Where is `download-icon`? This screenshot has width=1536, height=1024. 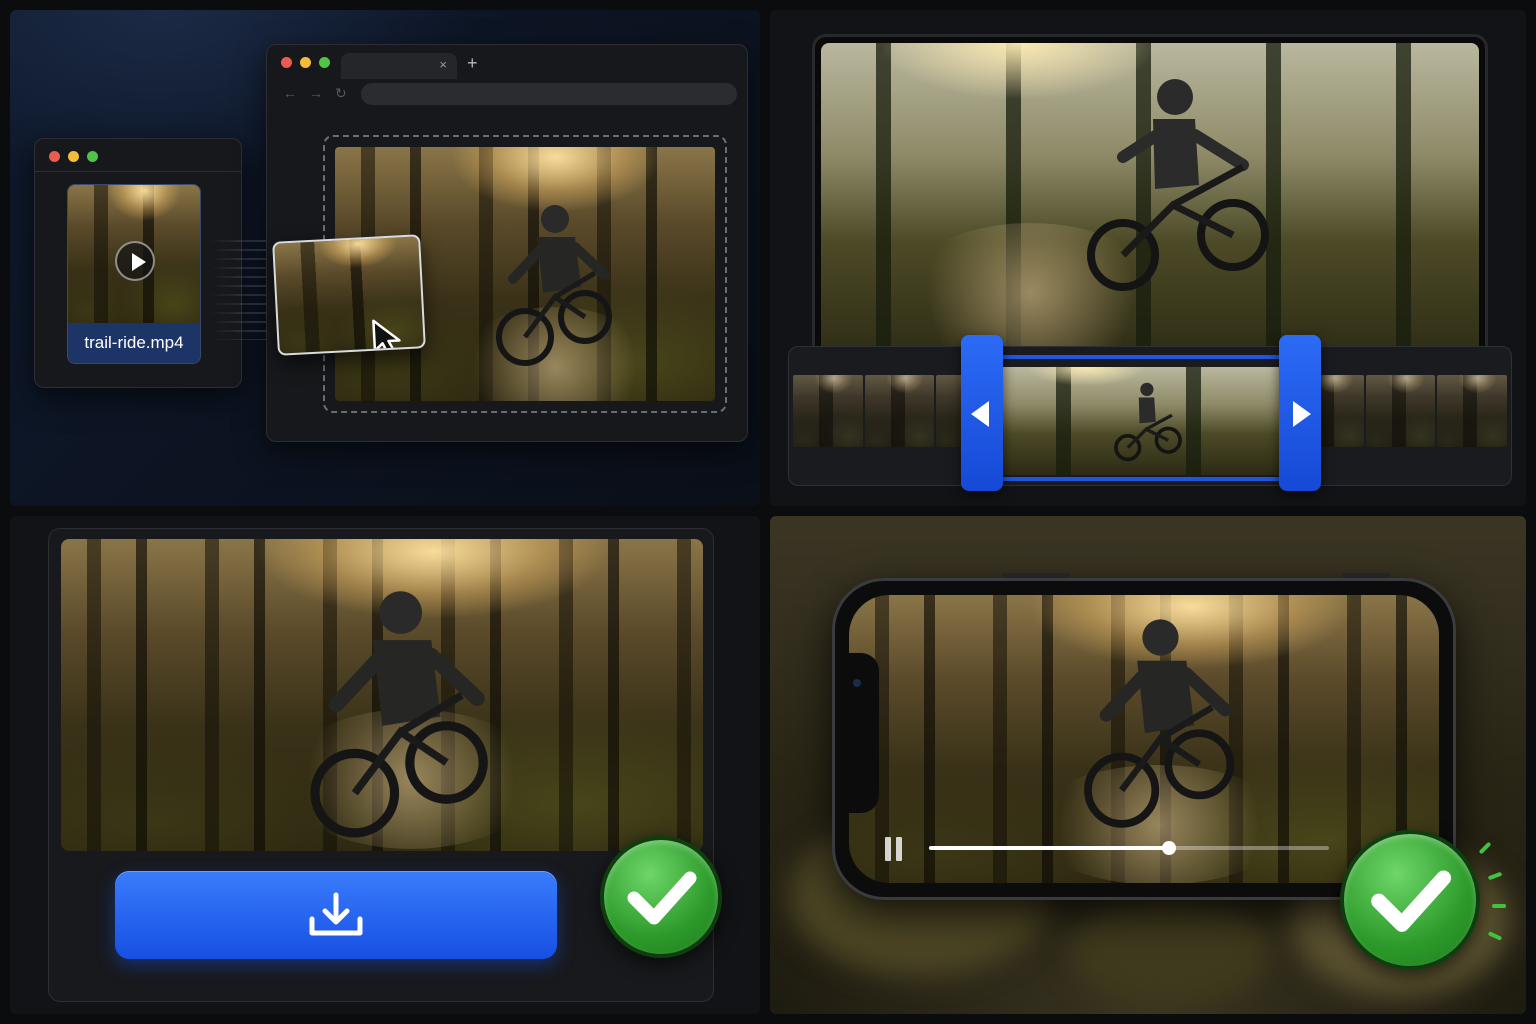
download-icon is located at coordinates (336, 914).